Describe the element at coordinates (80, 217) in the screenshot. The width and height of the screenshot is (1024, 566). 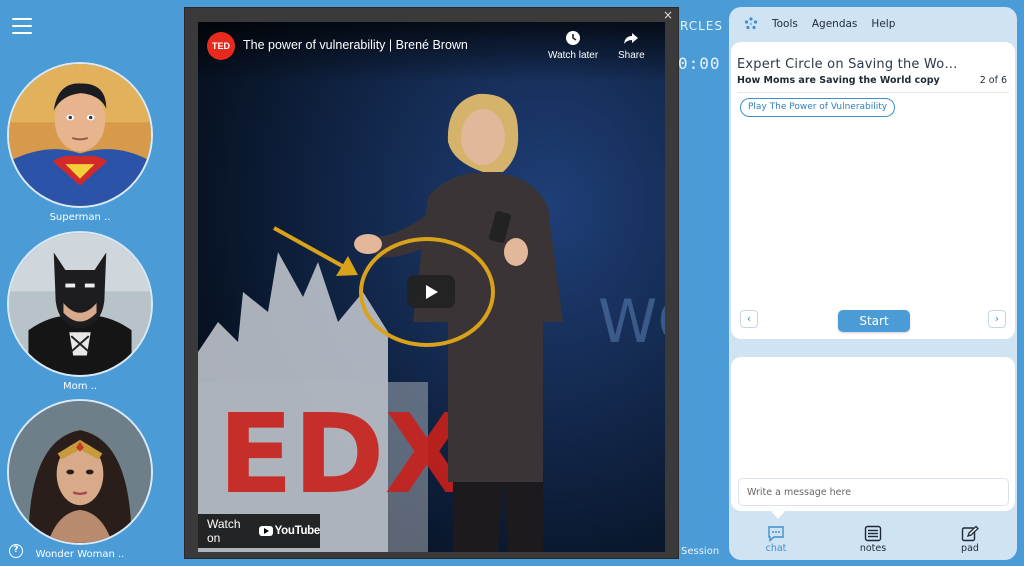
I see `participant-name: Superman ..` at that location.